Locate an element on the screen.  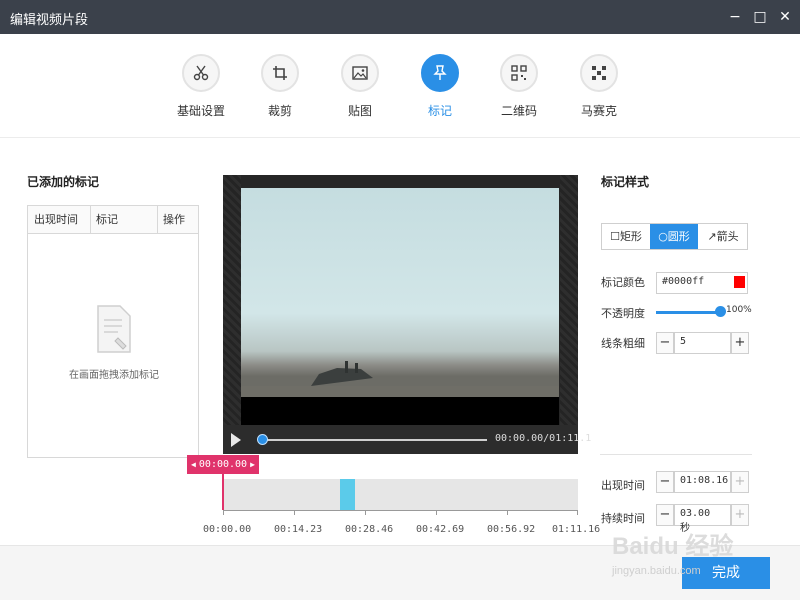
opacity-slider-knob is located at coordinates (720, 311).